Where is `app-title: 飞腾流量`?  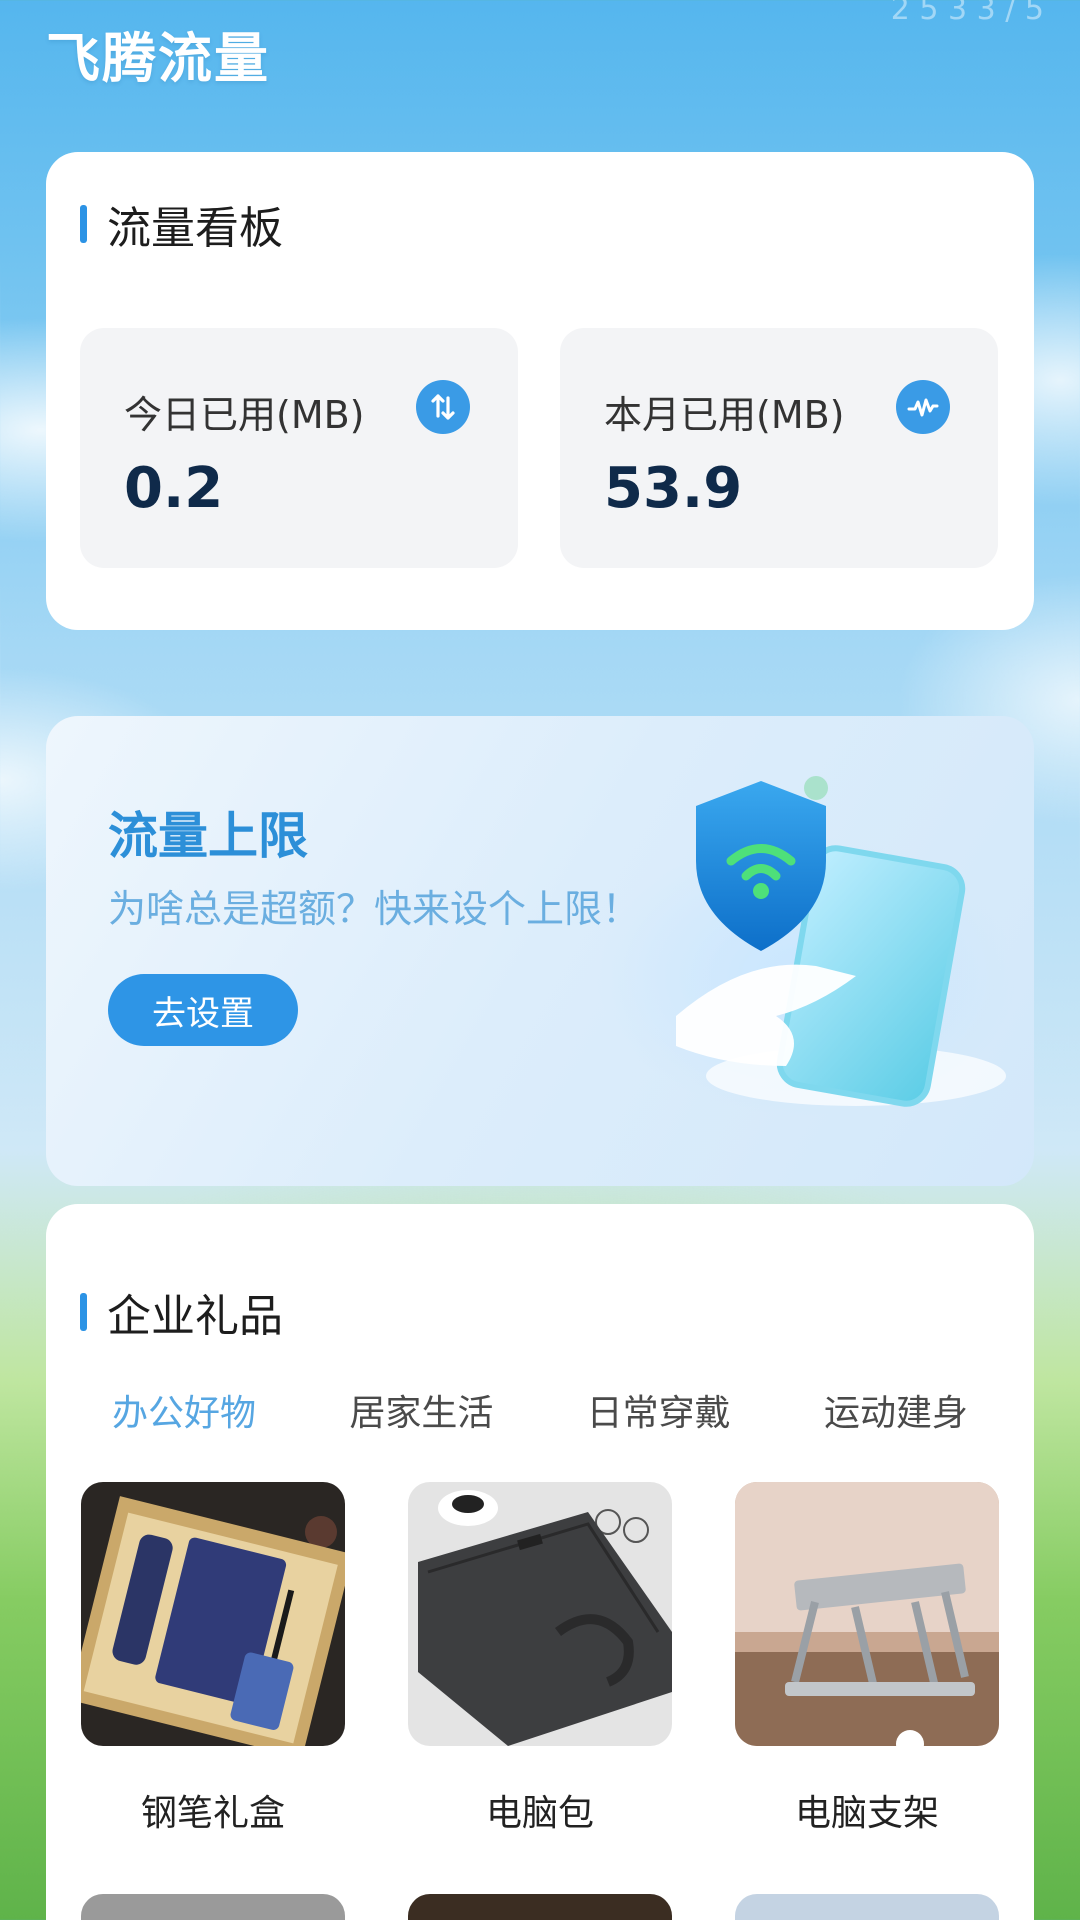
app-title: 飞腾流量 is located at coordinates (158, 58).